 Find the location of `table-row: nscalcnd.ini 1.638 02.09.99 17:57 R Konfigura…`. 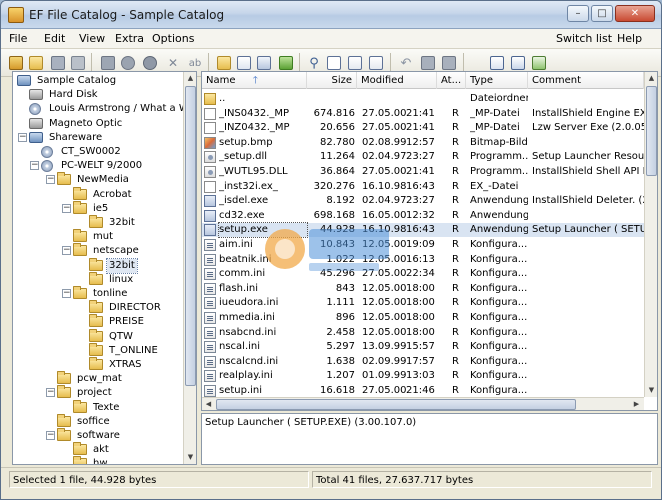

table-row: nscalcnd.ini 1.638 02.09.99 17:57 R Konfigura… is located at coordinates (423, 362).